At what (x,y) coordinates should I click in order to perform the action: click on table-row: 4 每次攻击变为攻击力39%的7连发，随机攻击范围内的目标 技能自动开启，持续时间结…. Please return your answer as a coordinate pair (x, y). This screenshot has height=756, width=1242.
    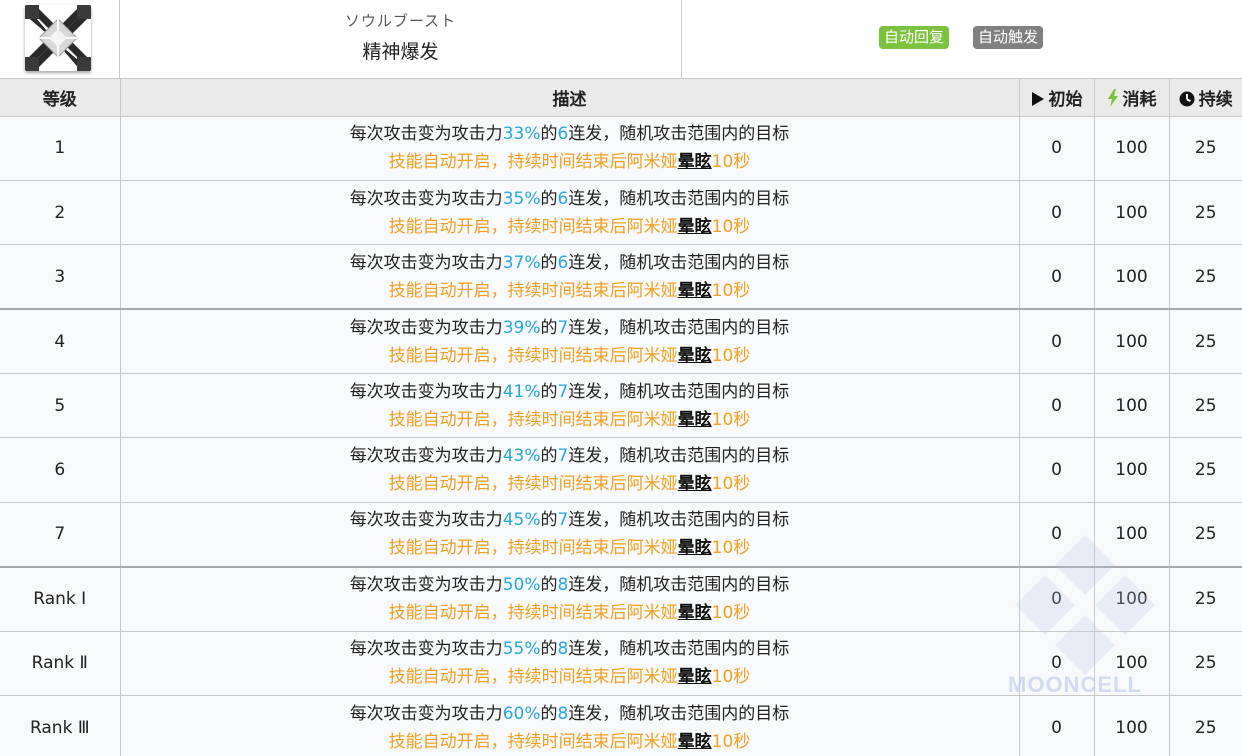
    Looking at the image, I should click on (621, 342).